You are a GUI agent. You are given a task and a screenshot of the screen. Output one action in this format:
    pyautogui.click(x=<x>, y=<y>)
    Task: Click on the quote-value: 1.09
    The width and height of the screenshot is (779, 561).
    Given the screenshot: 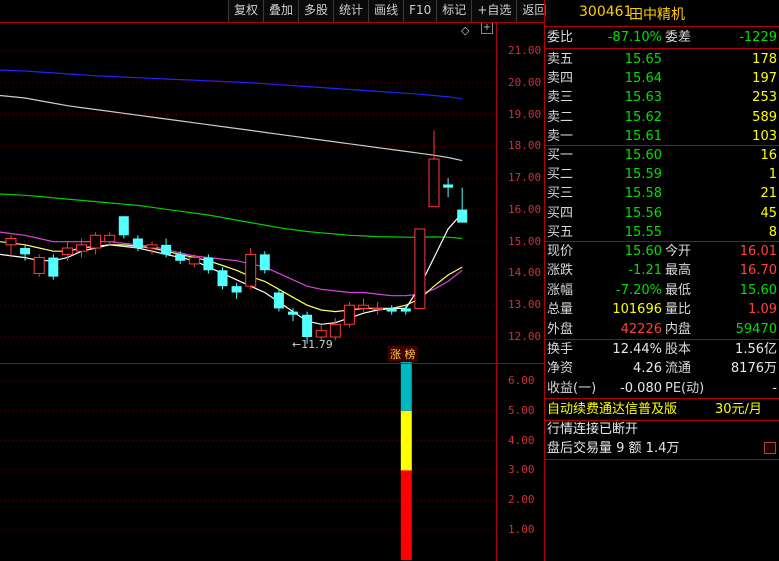 What is the action you would take?
    pyautogui.click(x=762, y=310)
    